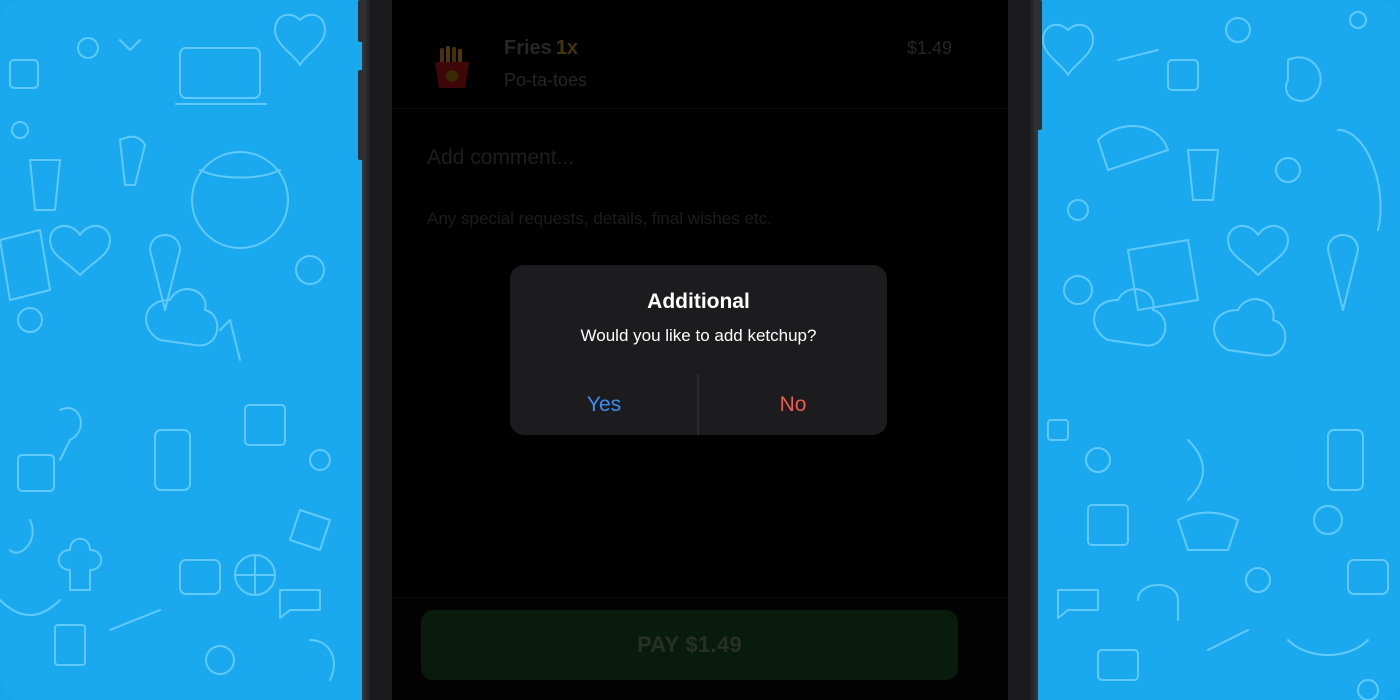 The width and height of the screenshot is (1400, 700). Describe the element at coordinates (361, 115) in the screenshot. I see `volume-down-button` at that location.